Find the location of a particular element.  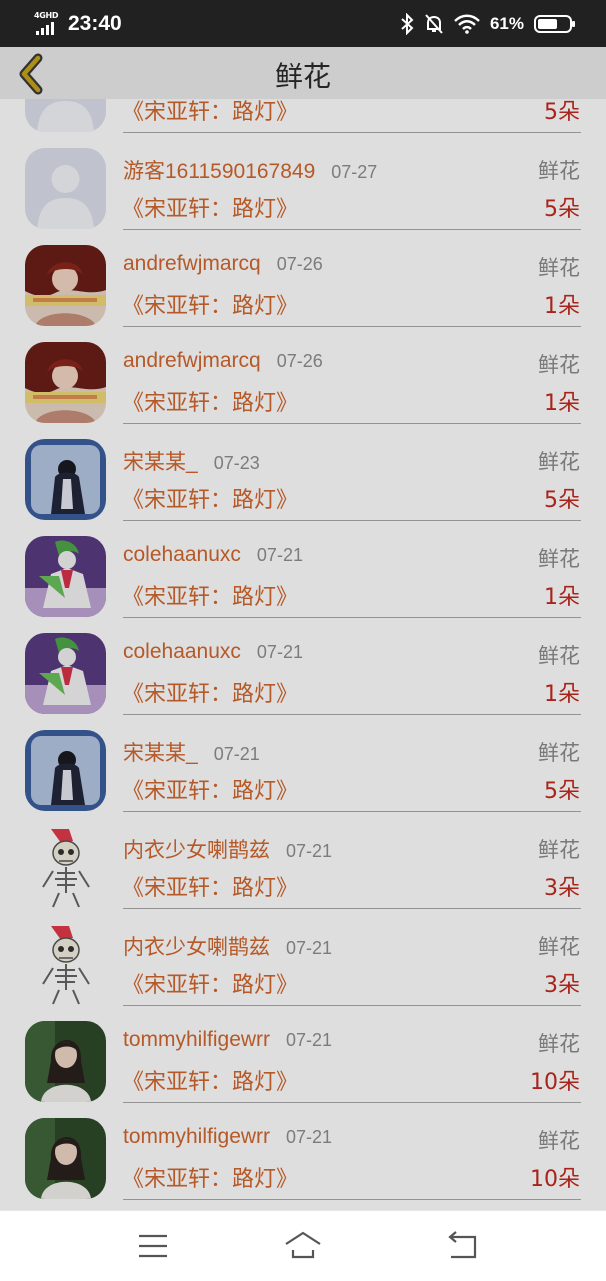

network-type: 4GHD is located at coordinates (46, 15).